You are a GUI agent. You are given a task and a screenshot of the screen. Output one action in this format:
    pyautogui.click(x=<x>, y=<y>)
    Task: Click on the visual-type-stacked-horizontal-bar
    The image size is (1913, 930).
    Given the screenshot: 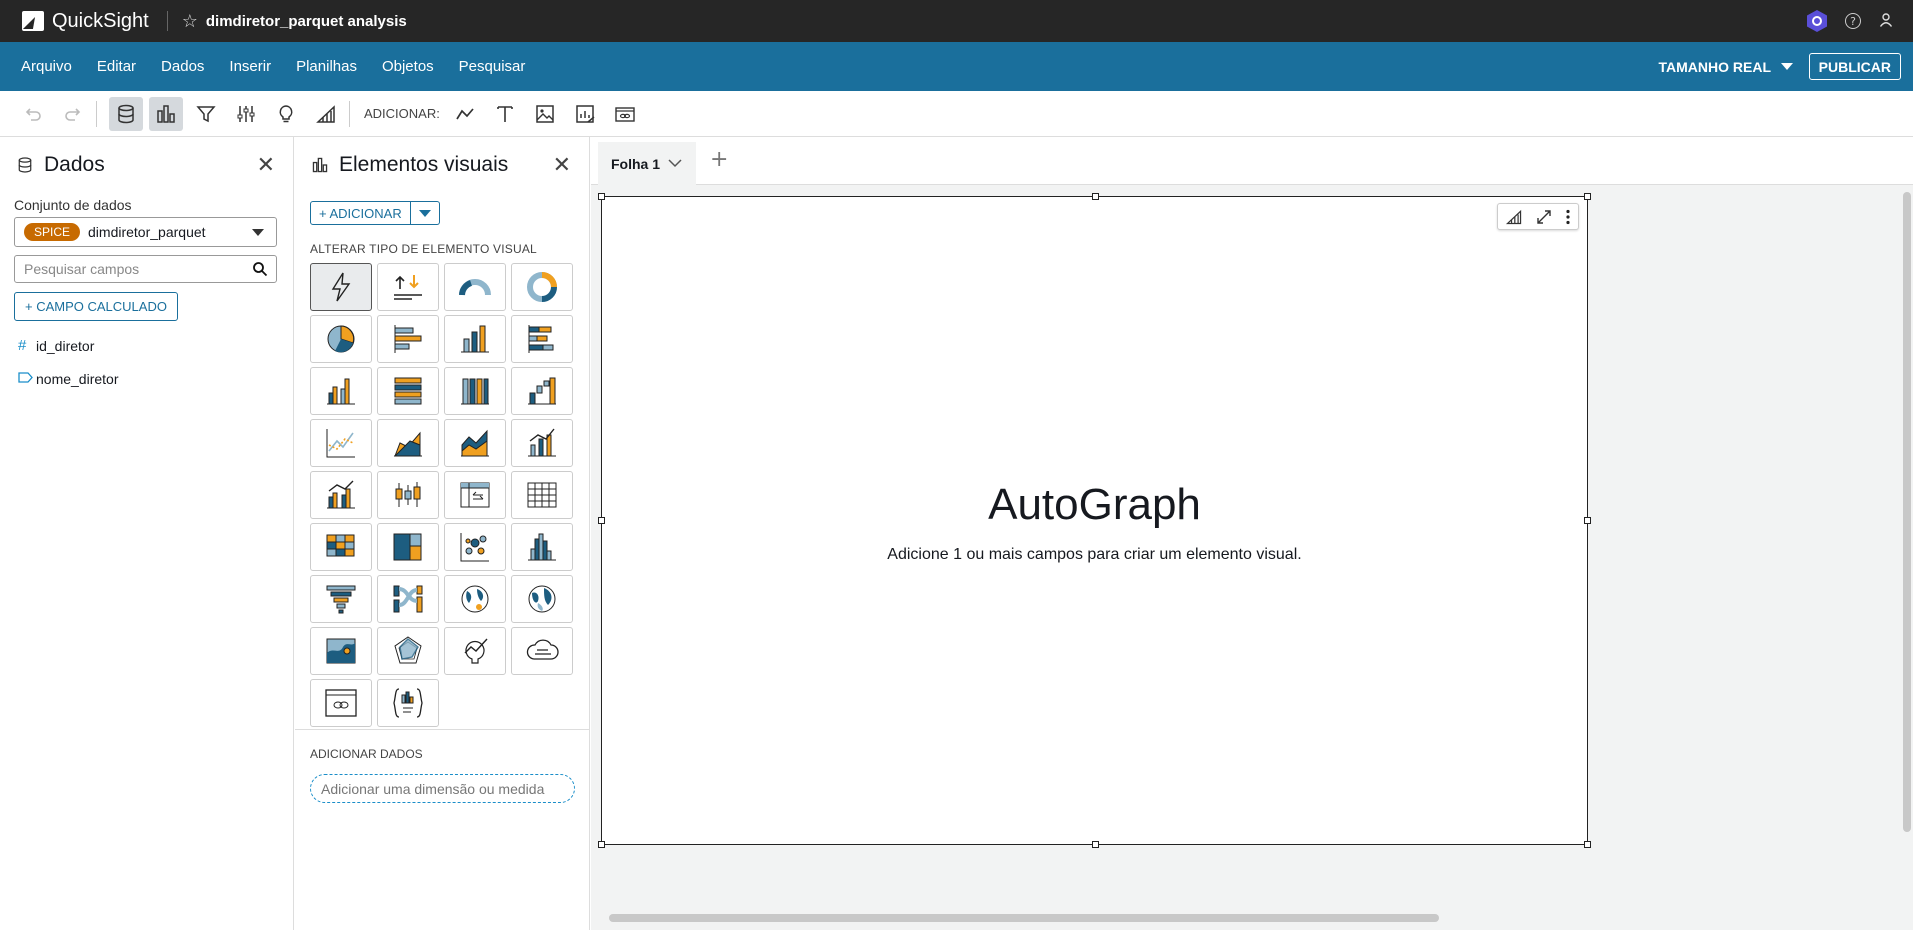 What is the action you would take?
    pyautogui.click(x=542, y=339)
    